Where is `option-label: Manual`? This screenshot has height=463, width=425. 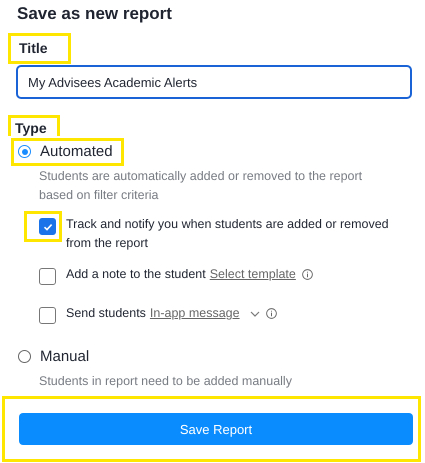 option-label: Manual is located at coordinates (65, 356).